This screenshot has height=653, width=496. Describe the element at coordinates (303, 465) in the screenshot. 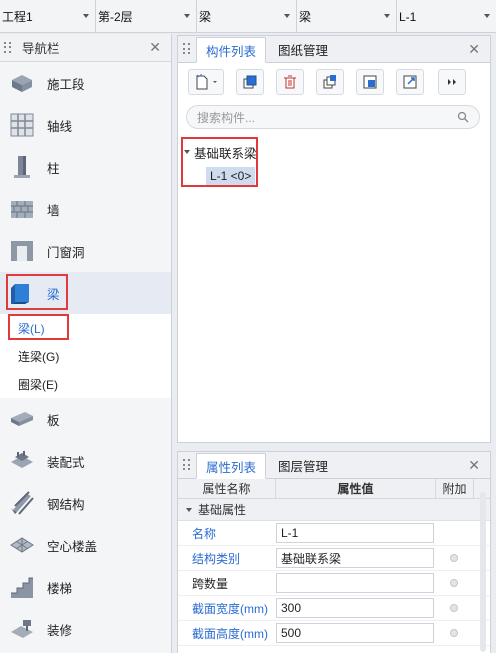

I see `tab-layer-management: 图层管理` at that location.